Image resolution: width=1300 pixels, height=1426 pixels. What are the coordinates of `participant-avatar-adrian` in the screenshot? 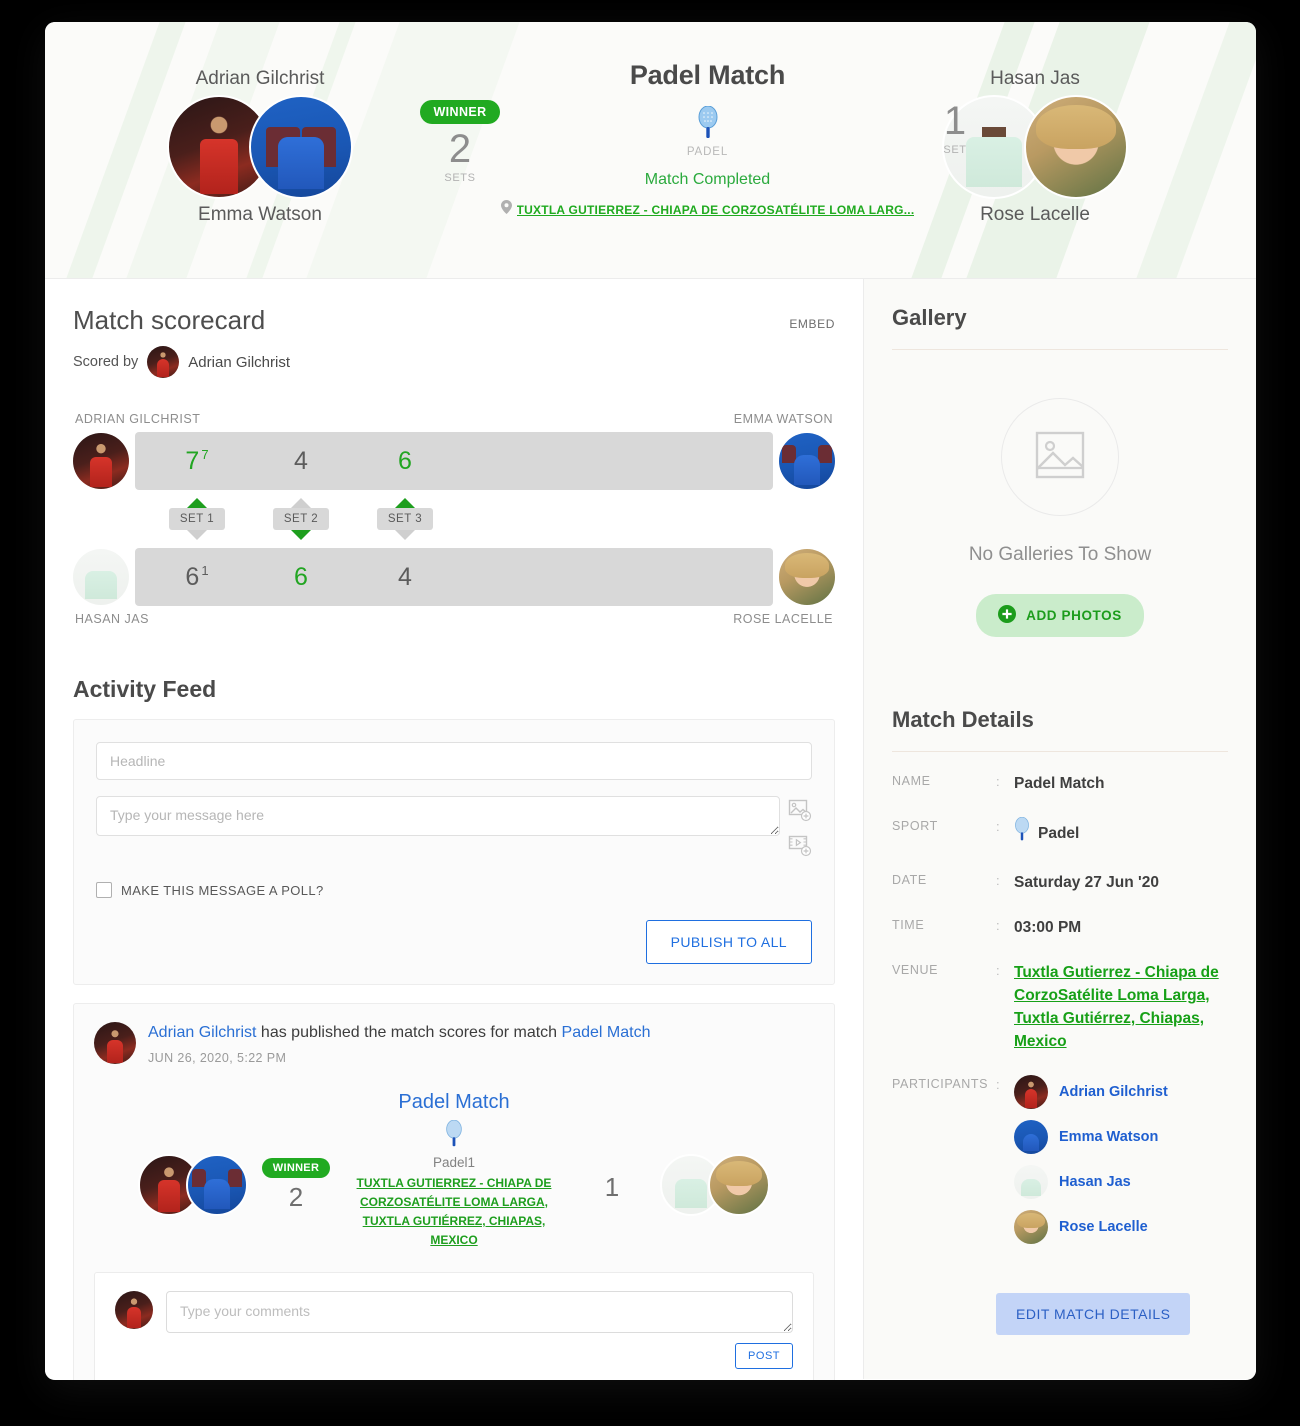 It's located at (1031, 1092).